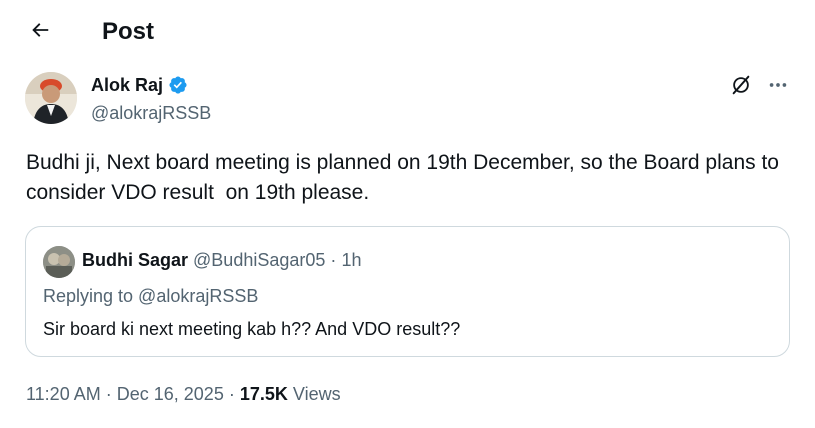 The image size is (815, 428). Describe the element at coordinates (178, 85) in the screenshot. I see `verified-badge-icon` at that location.